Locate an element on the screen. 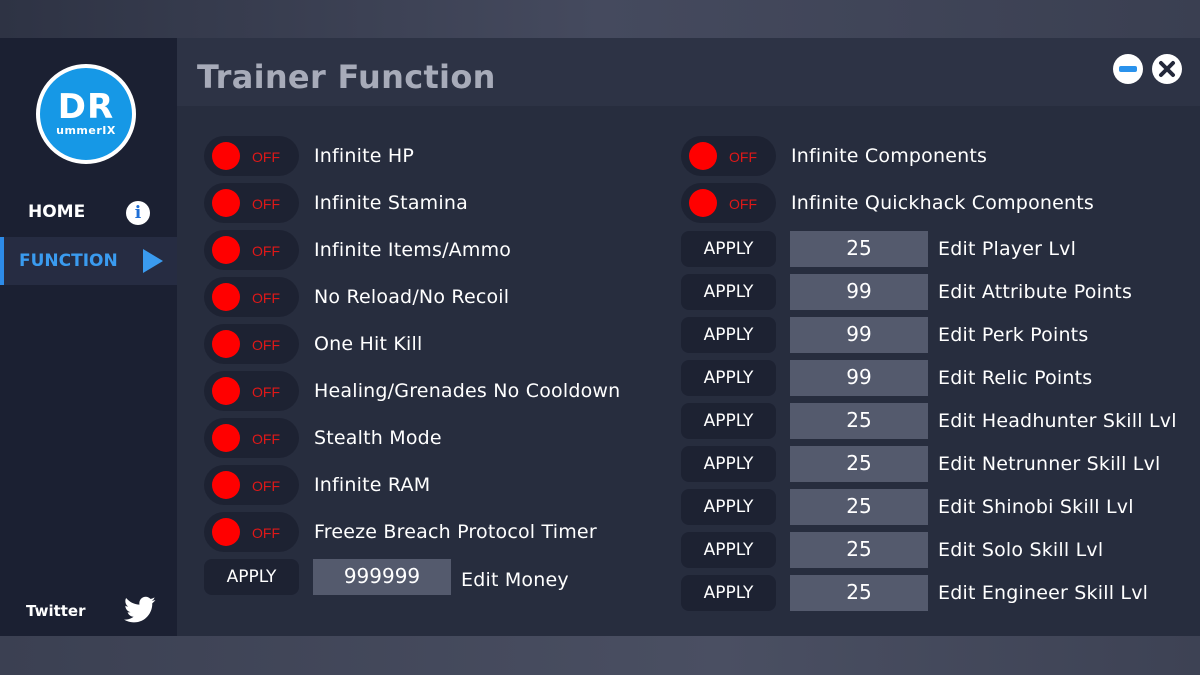 This screenshot has height=675, width=1200. edit-money-label: Edit Money is located at coordinates (515, 580).